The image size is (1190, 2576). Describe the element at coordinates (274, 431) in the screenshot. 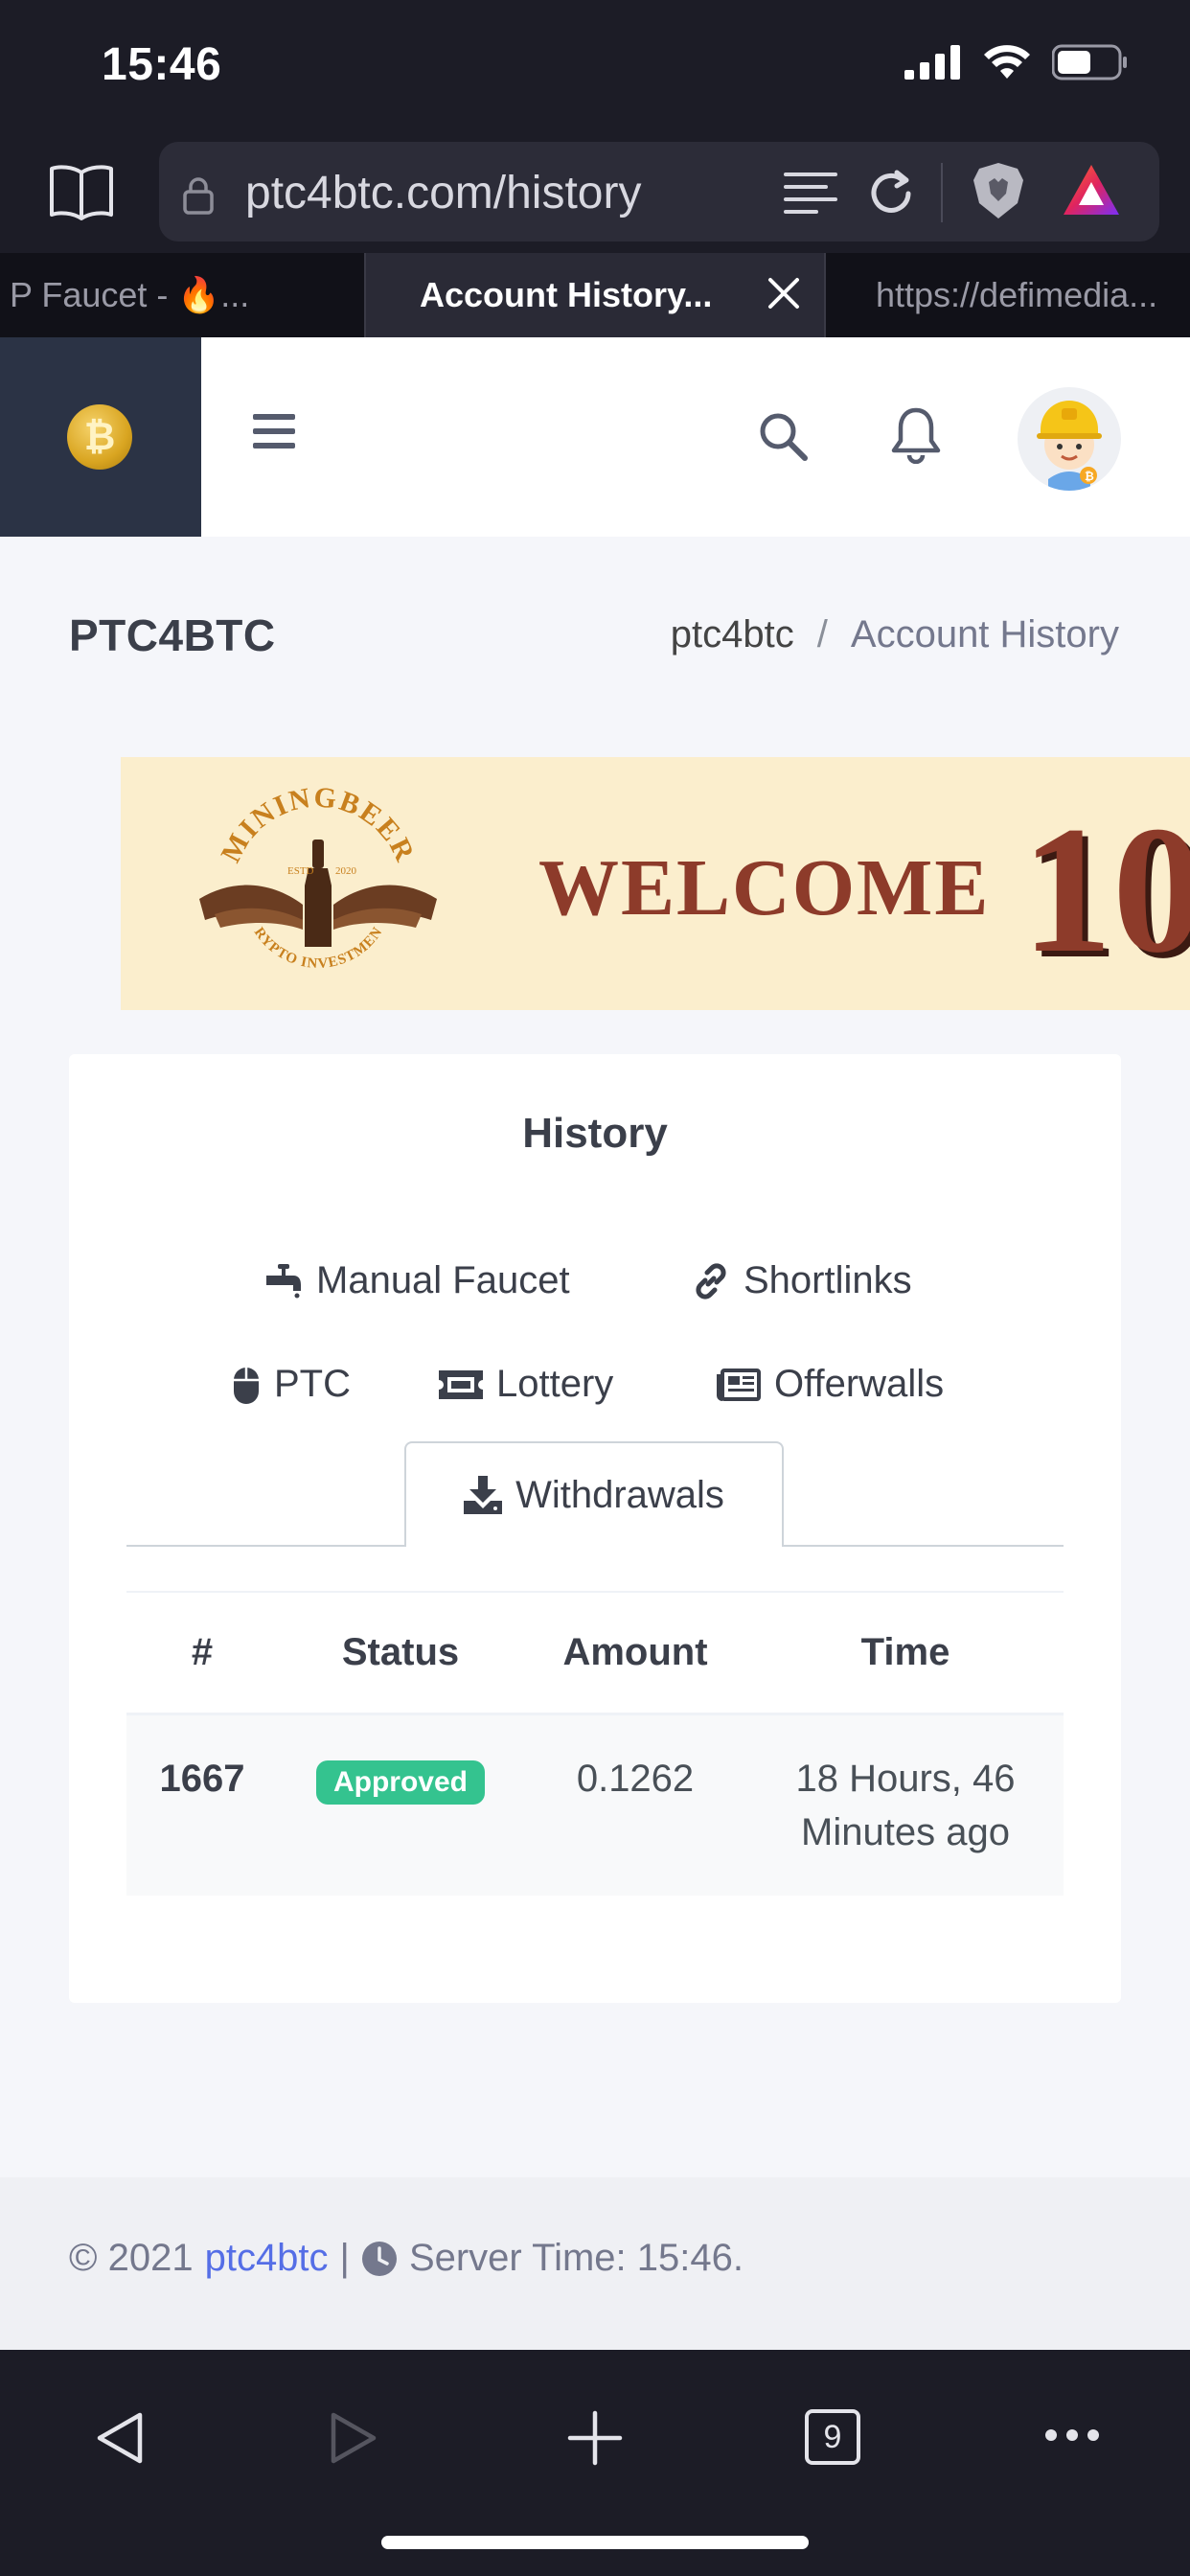

I see `hamburger-icon` at that location.